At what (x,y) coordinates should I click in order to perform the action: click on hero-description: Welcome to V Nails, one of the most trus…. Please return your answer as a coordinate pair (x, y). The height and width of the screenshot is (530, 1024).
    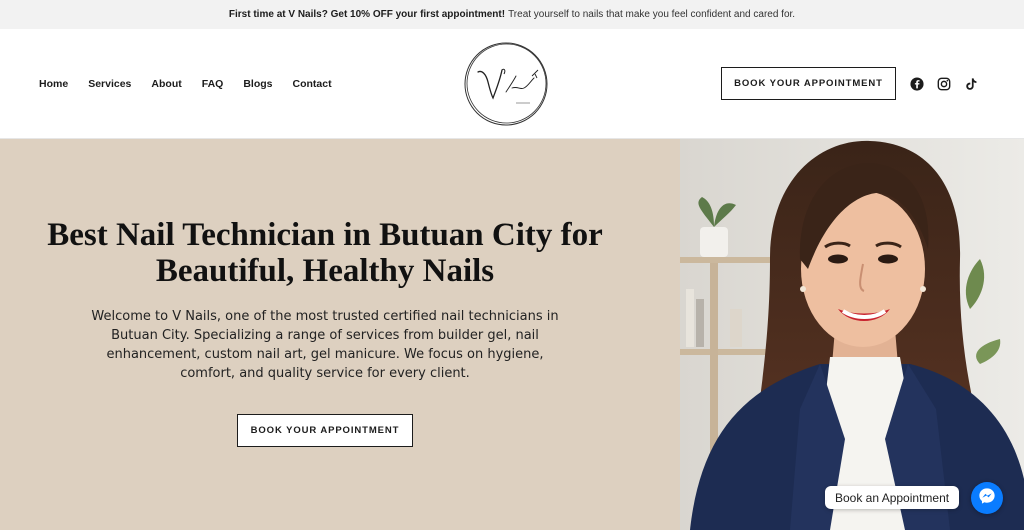
    Looking at the image, I should click on (325, 345).